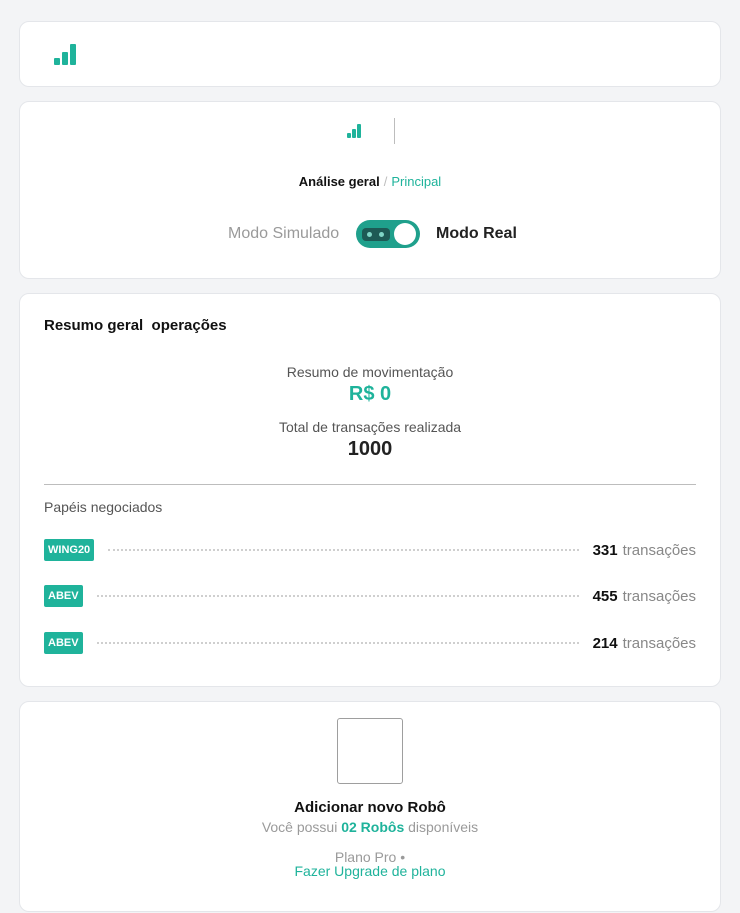 The width and height of the screenshot is (740, 913). Describe the element at coordinates (299, 827) in the screenshot. I see `robots-available-prefix: Você possui` at that location.